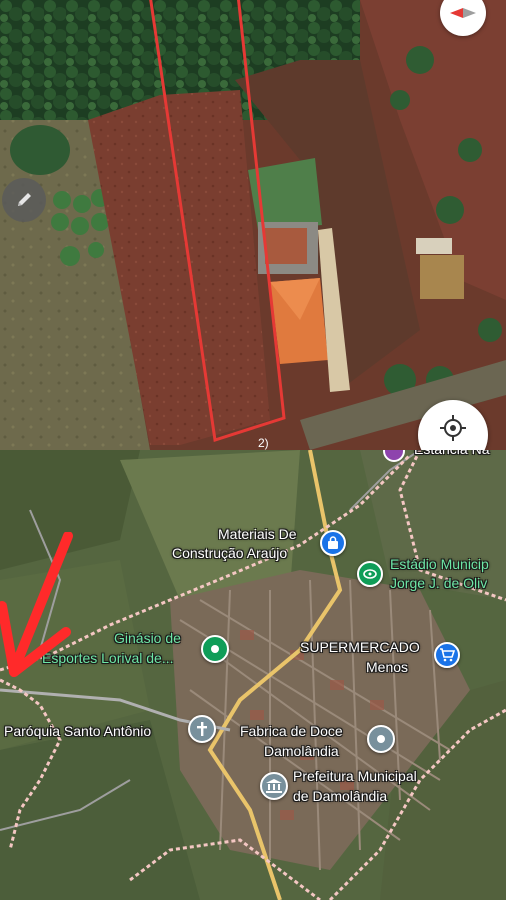 The height and width of the screenshot is (900, 506). I want to click on scale-label: 2), so click(263, 443).